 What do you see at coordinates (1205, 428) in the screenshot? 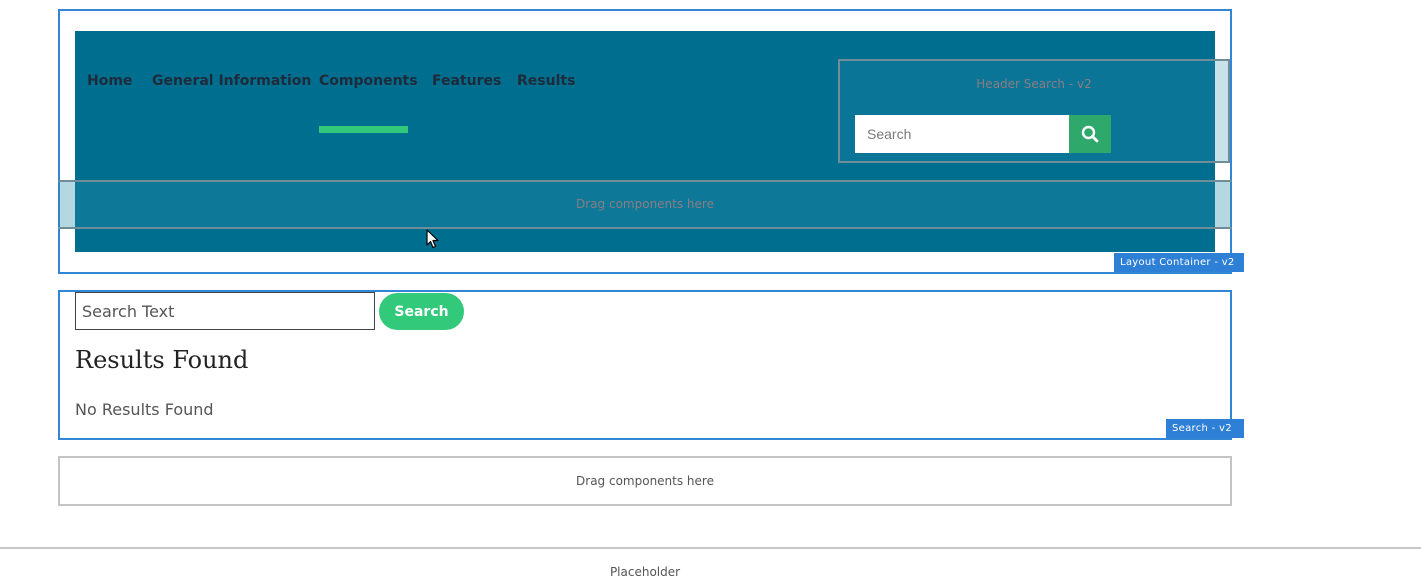
I see `search-component-tag: Search - v2` at bounding box center [1205, 428].